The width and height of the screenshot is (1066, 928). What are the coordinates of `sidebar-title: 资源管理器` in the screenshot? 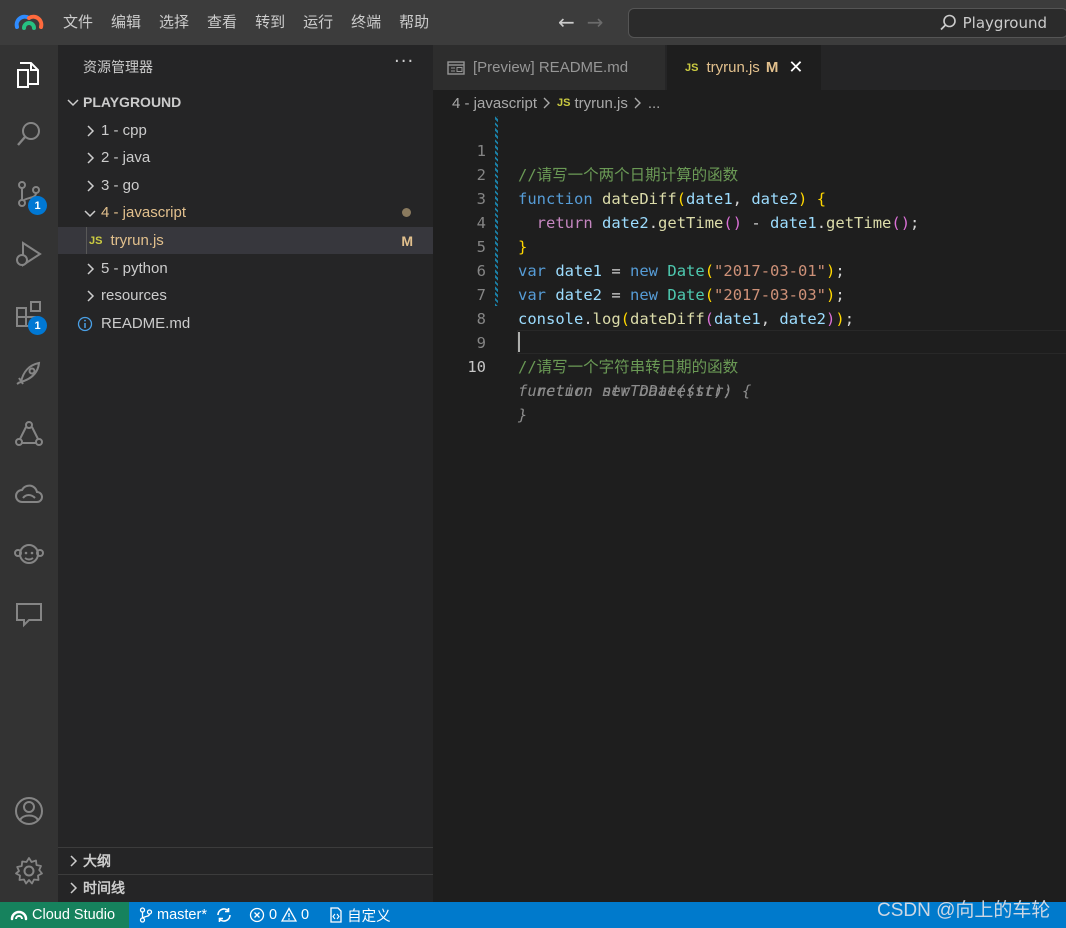 It's located at (118, 68).